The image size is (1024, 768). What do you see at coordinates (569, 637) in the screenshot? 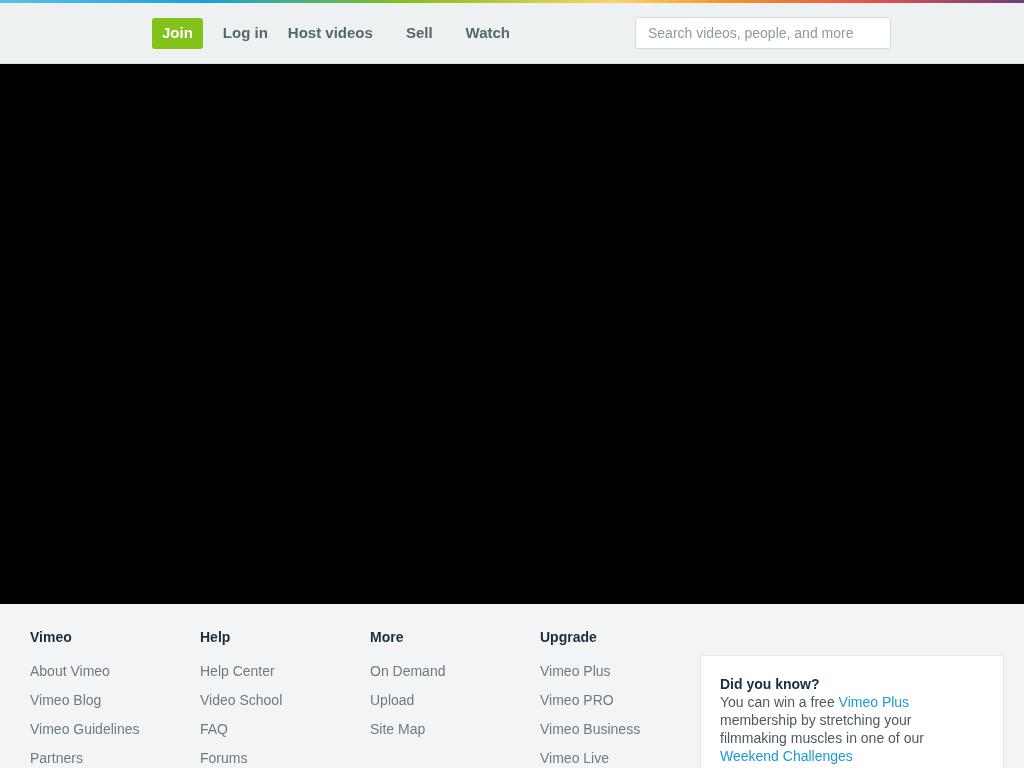
I see `column-heading: Upgrade` at bounding box center [569, 637].